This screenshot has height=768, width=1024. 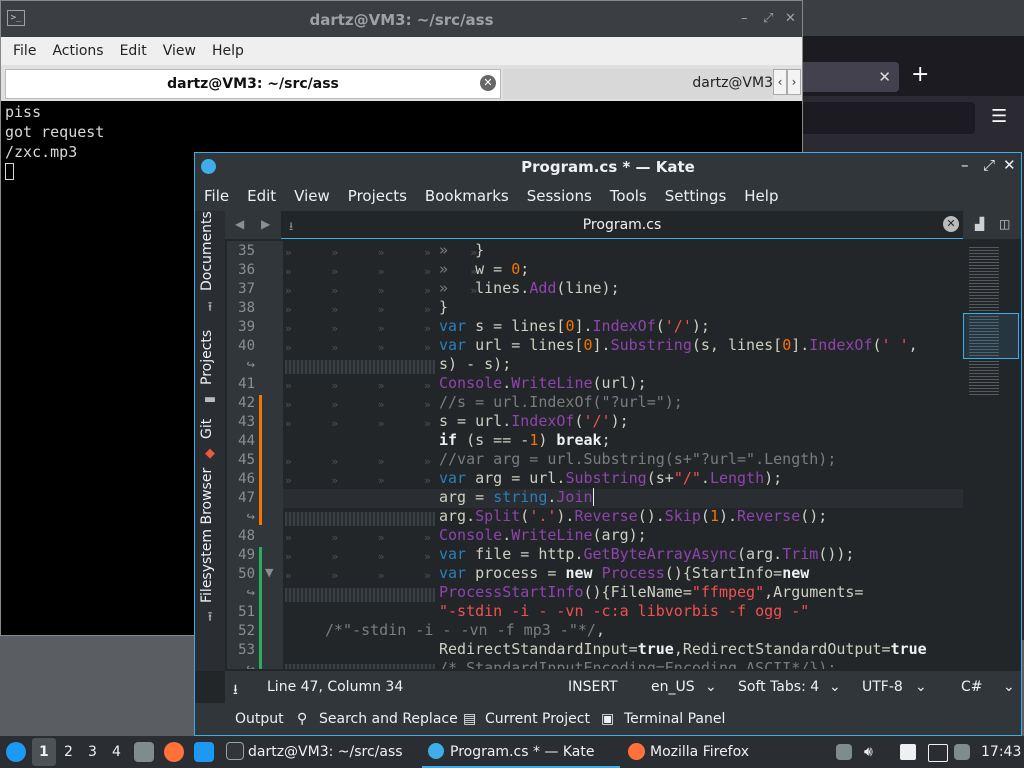 What do you see at coordinates (559, 196) in the screenshot?
I see `menu-sessions: Sessions` at bounding box center [559, 196].